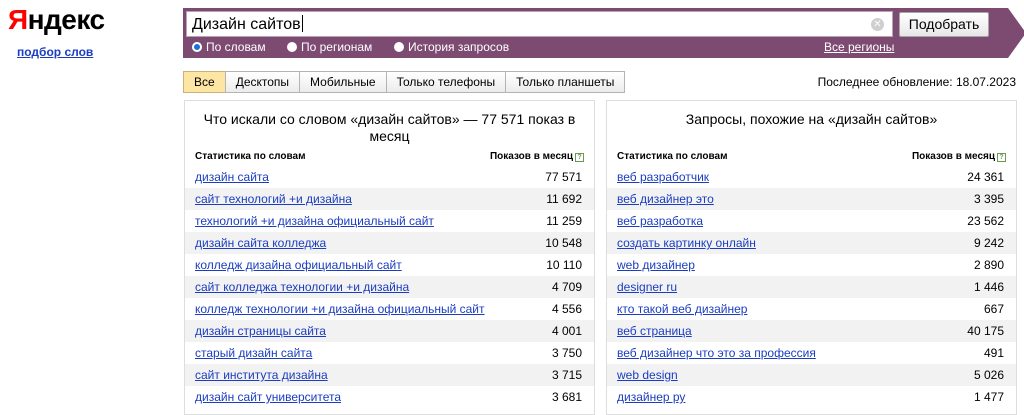 The width and height of the screenshot is (1024, 415). What do you see at coordinates (953, 156) in the screenshot?
I see `col-count-header: Показов в месяц` at bounding box center [953, 156].